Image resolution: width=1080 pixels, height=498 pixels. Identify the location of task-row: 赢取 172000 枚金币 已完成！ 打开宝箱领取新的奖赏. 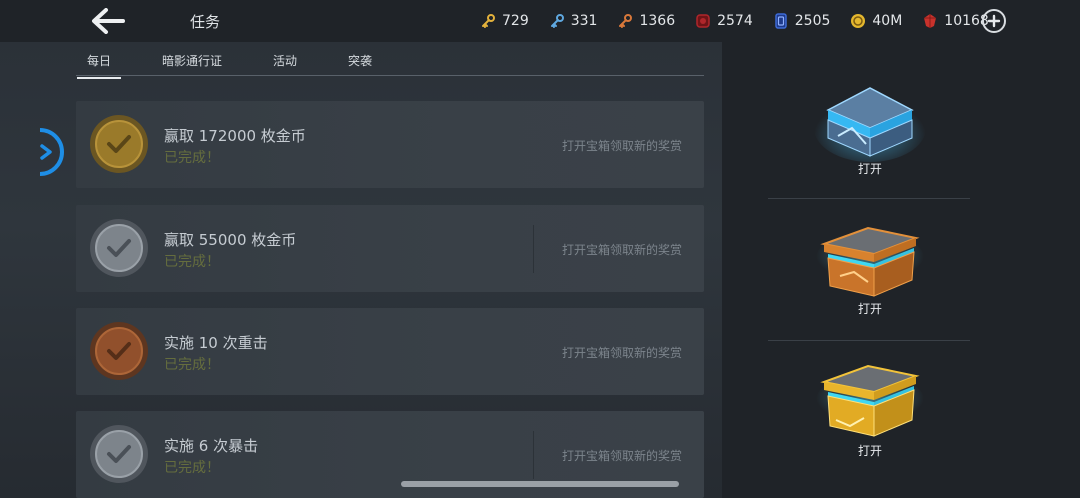
(390, 144).